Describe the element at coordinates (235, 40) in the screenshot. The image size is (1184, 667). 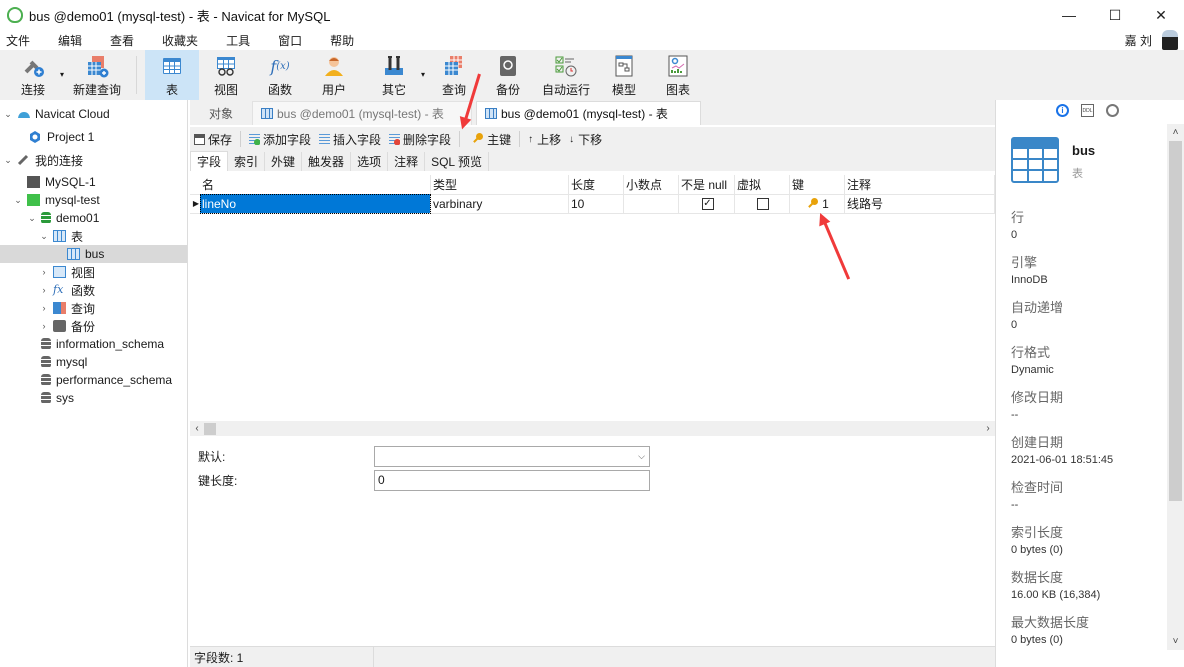
I see `menu-tools: 工具` at that location.